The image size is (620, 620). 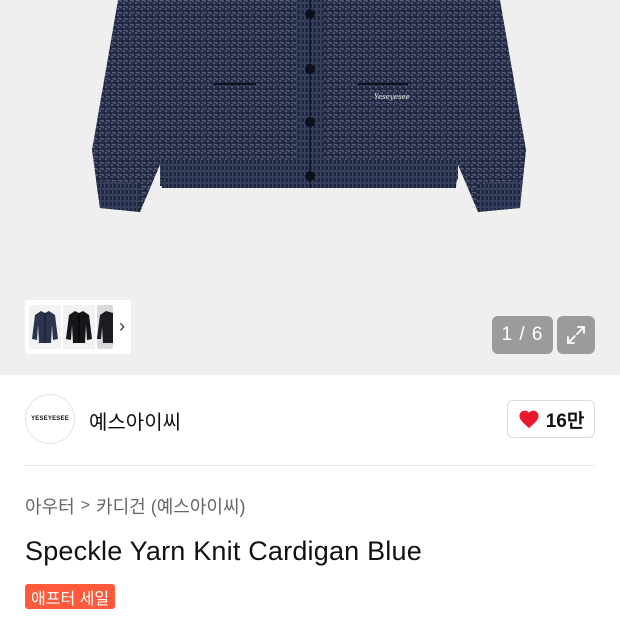 I want to click on breadcrumb-cardigan: 카디건 (예스아이씨), so click(x=170, y=506).